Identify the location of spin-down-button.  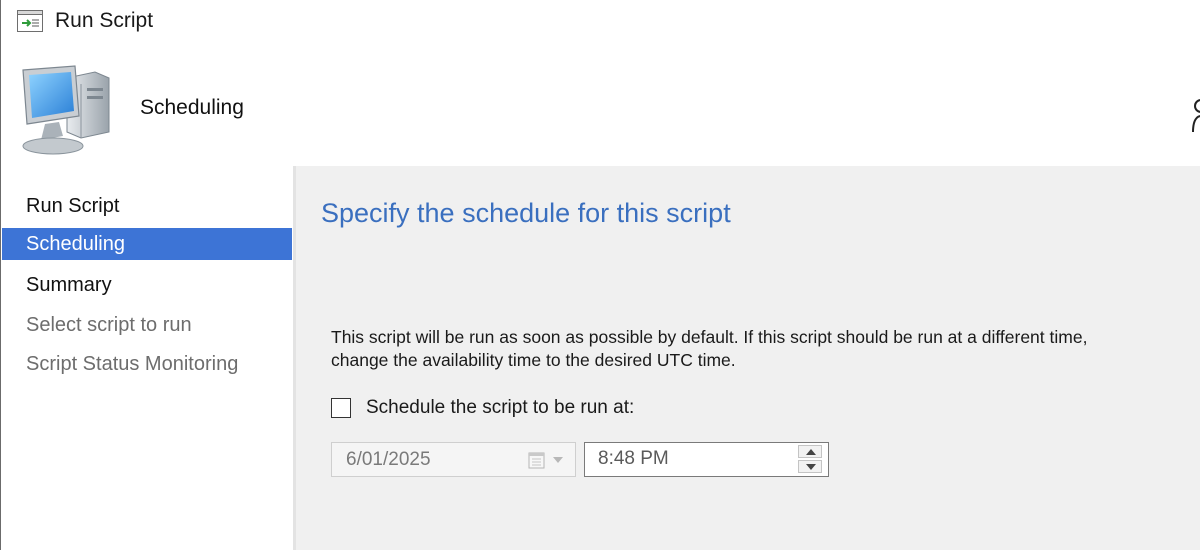
(810, 466).